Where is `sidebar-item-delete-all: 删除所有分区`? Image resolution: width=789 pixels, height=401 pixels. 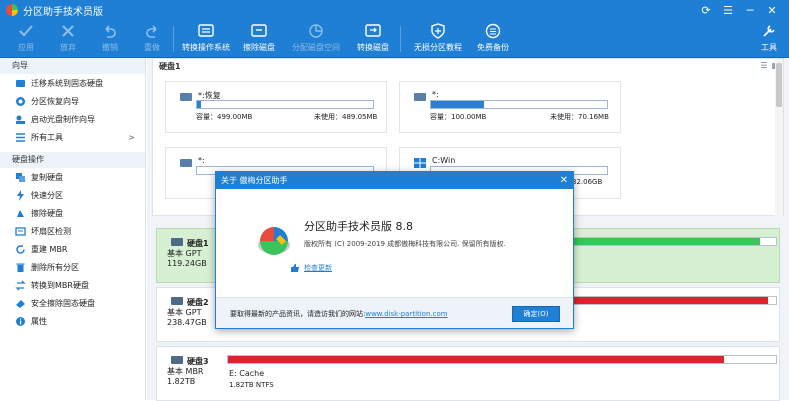 sidebar-item-delete-all: 删除所有分区 is located at coordinates (72, 267).